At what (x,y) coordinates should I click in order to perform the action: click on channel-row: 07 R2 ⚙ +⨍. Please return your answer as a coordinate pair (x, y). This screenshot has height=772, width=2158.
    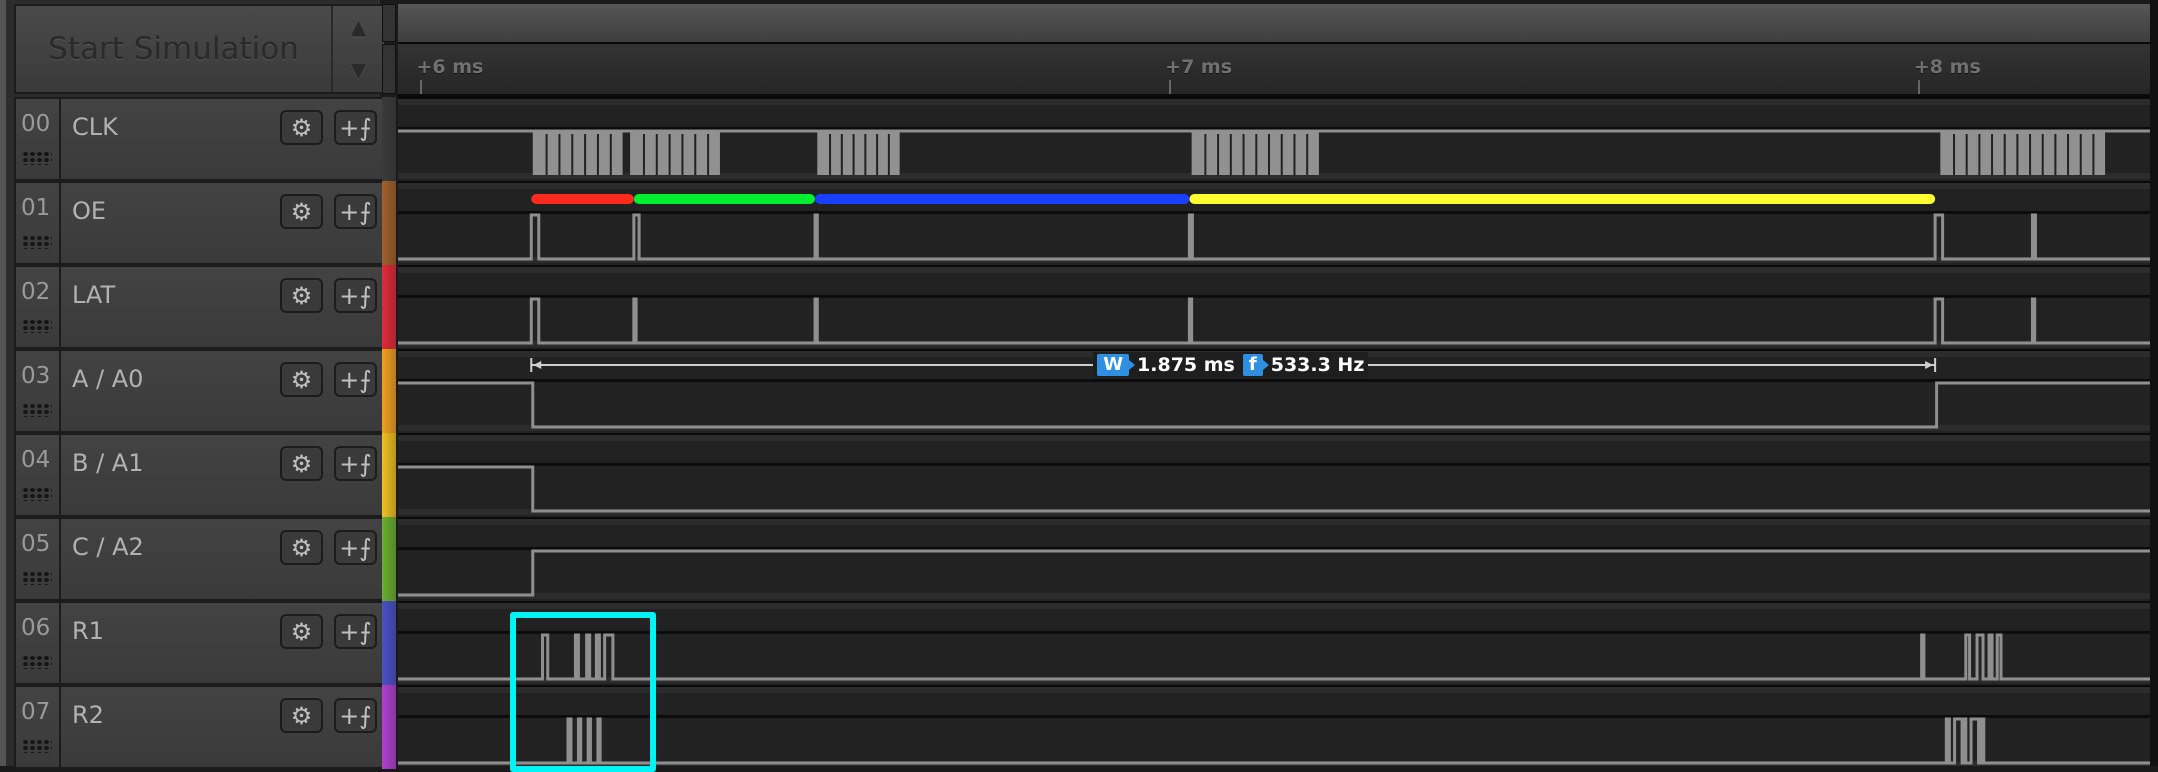
    Looking at the image, I should click on (200, 727).